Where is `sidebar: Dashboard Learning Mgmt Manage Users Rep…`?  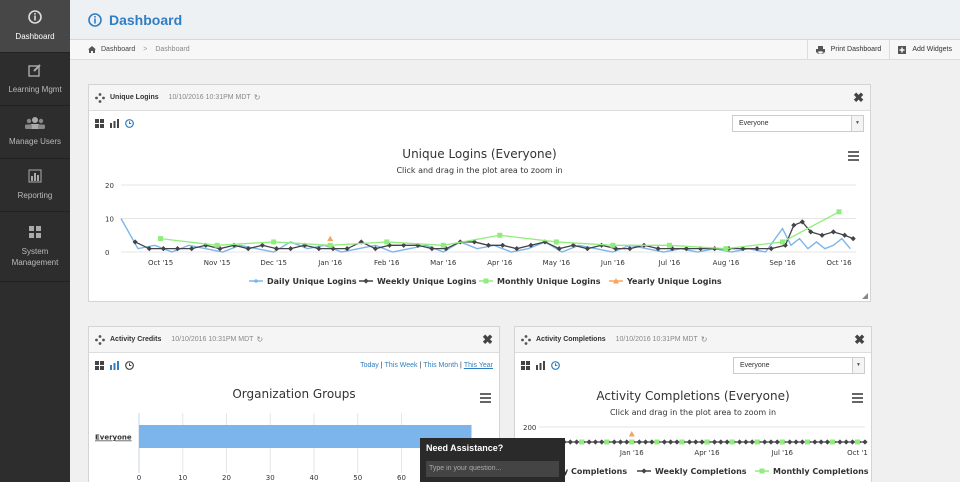
sidebar: Dashboard Learning Mgmt Manage Users Rep… is located at coordinates (35, 241).